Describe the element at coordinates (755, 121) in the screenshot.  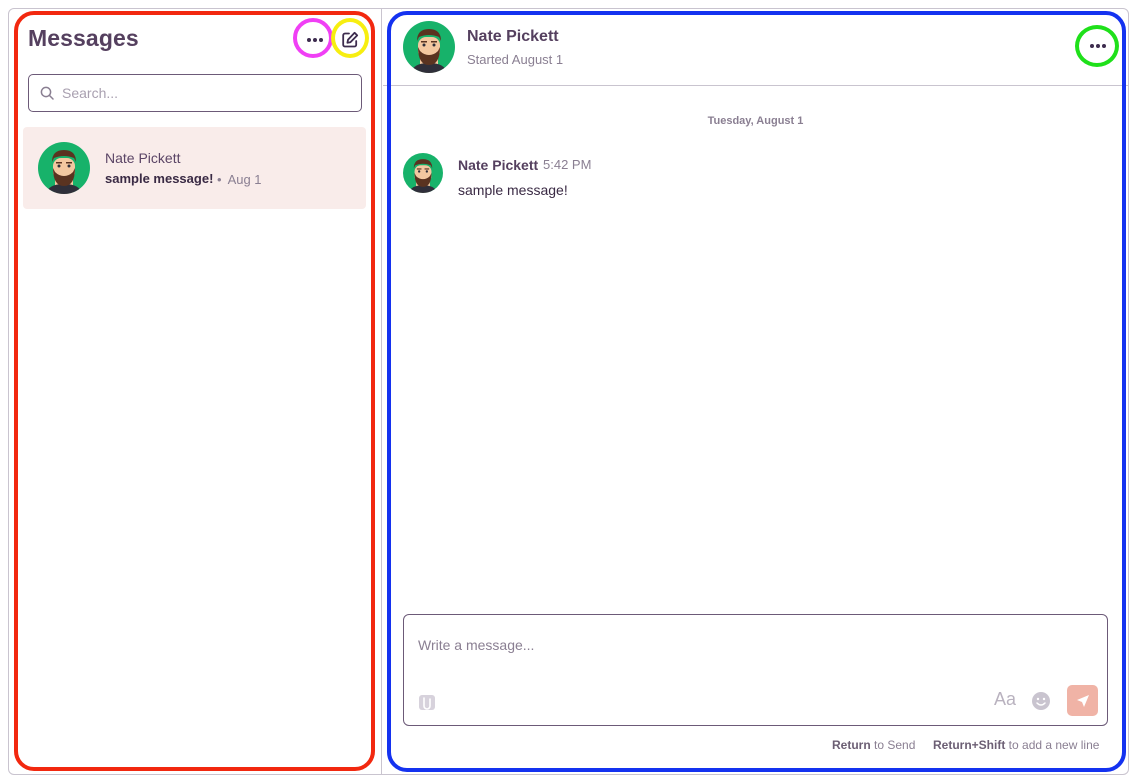
I see `day-separator: Tuesday, August 1` at that location.